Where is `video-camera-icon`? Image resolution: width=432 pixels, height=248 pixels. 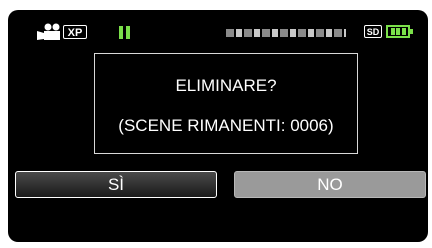 video-camera-icon is located at coordinates (48, 31).